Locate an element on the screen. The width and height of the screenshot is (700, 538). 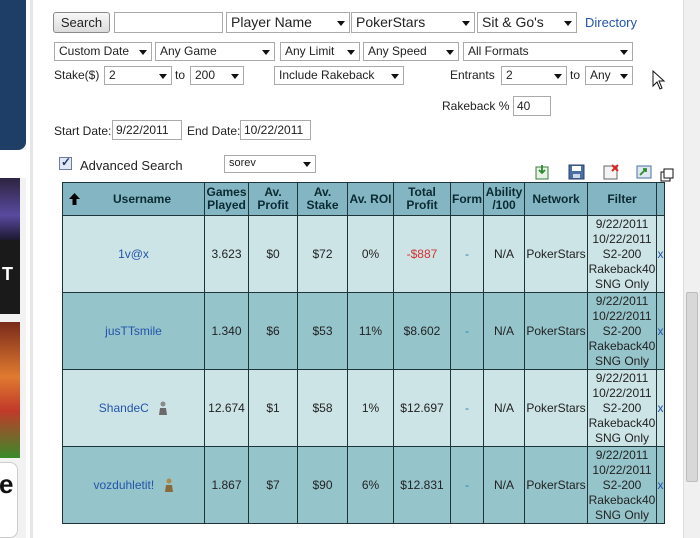
games-cell: 12.674 is located at coordinates (226, 408).